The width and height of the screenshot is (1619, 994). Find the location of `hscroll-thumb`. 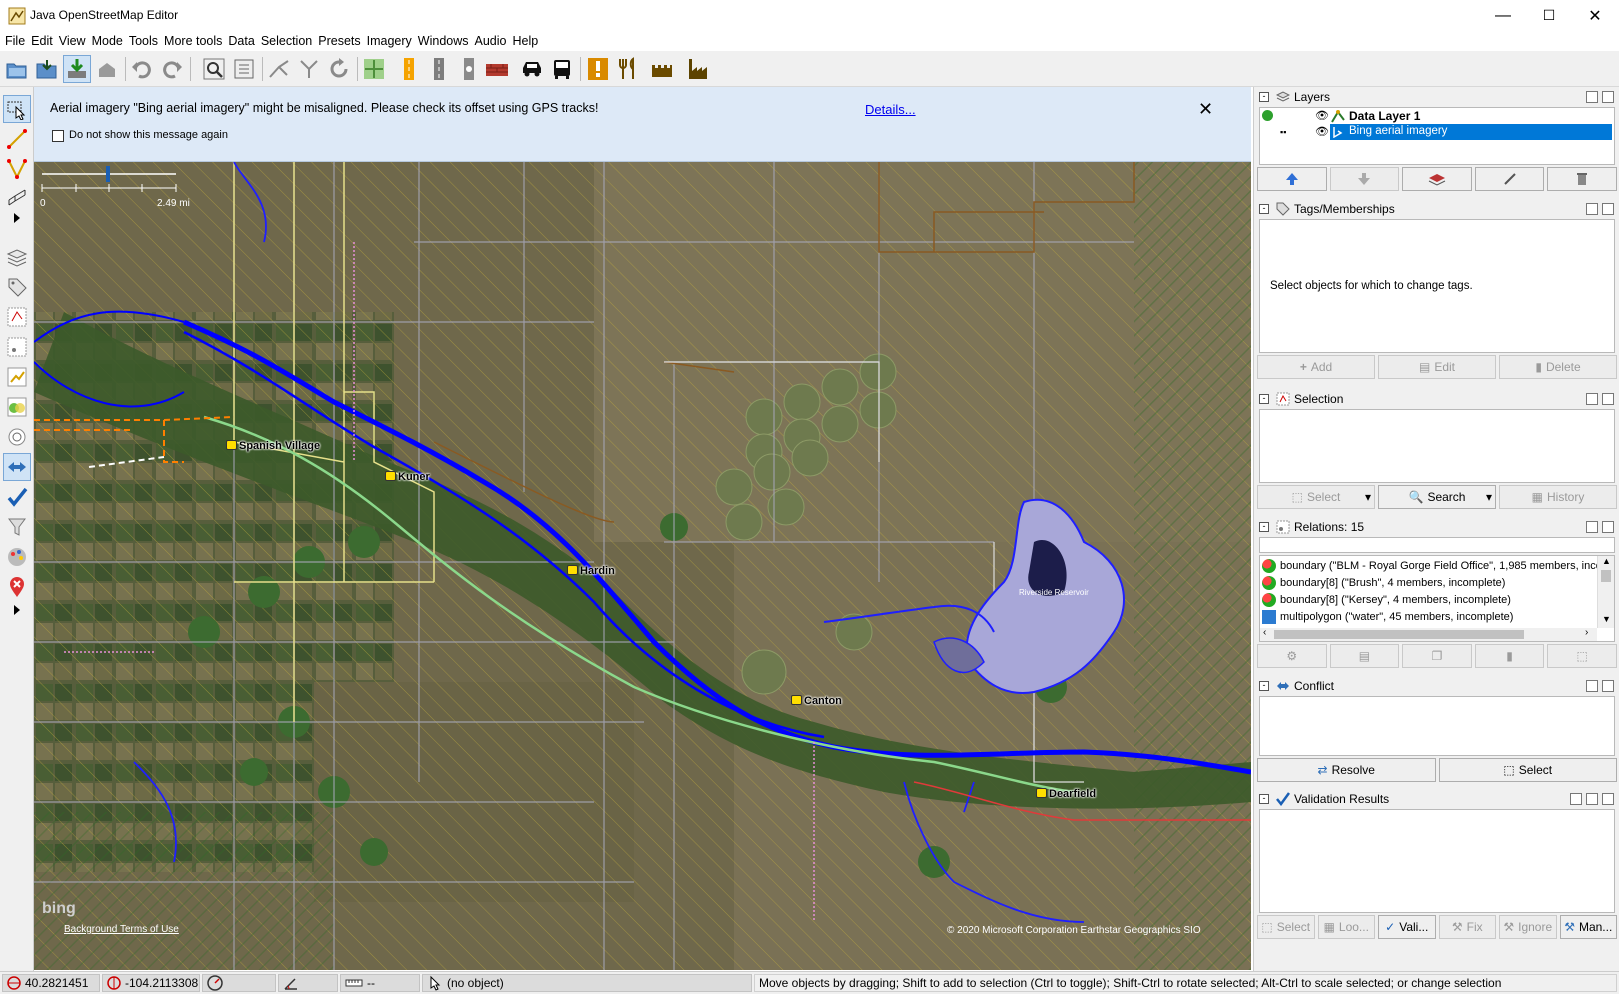

hscroll-thumb is located at coordinates (1399, 634).